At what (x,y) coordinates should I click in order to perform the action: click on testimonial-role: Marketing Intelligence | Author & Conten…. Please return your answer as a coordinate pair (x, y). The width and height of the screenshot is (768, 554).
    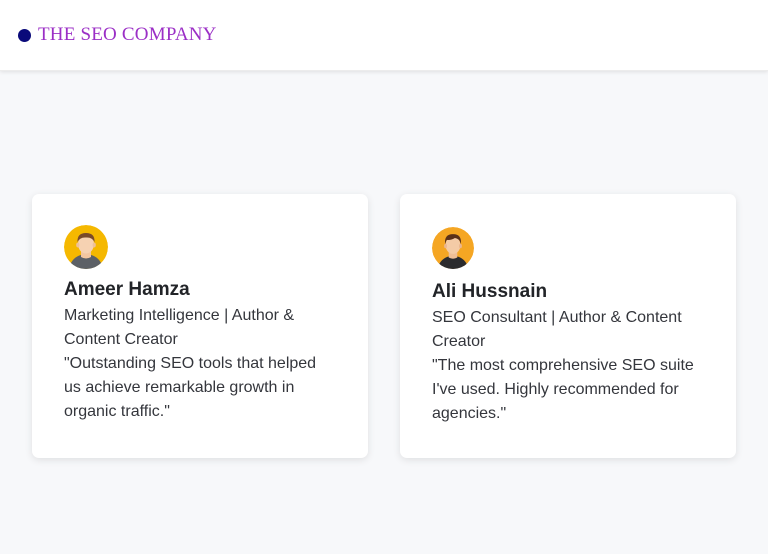
    Looking at the image, I should click on (179, 327).